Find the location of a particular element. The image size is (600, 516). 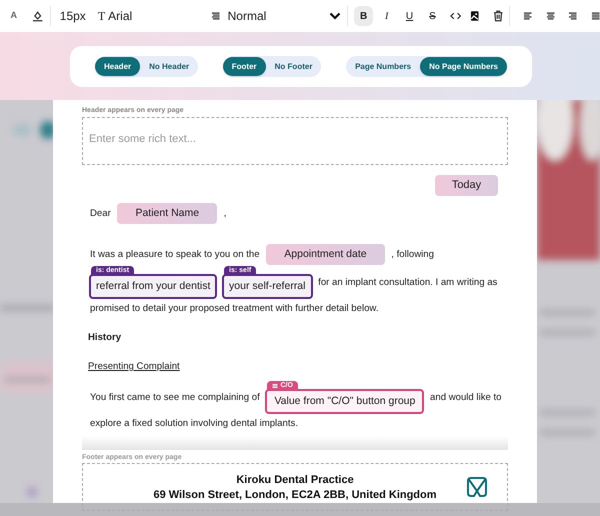

paragraph-text: , is located at coordinates (225, 214).